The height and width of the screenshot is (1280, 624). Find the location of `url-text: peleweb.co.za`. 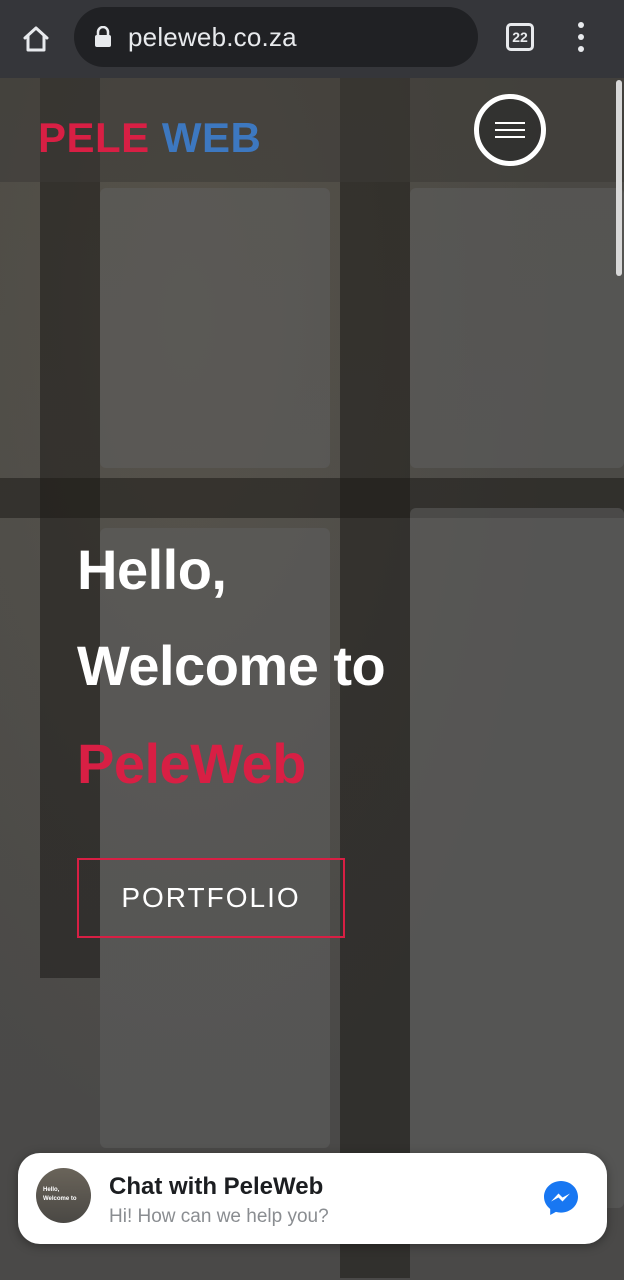

url-text: peleweb.co.za is located at coordinates (212, 37).